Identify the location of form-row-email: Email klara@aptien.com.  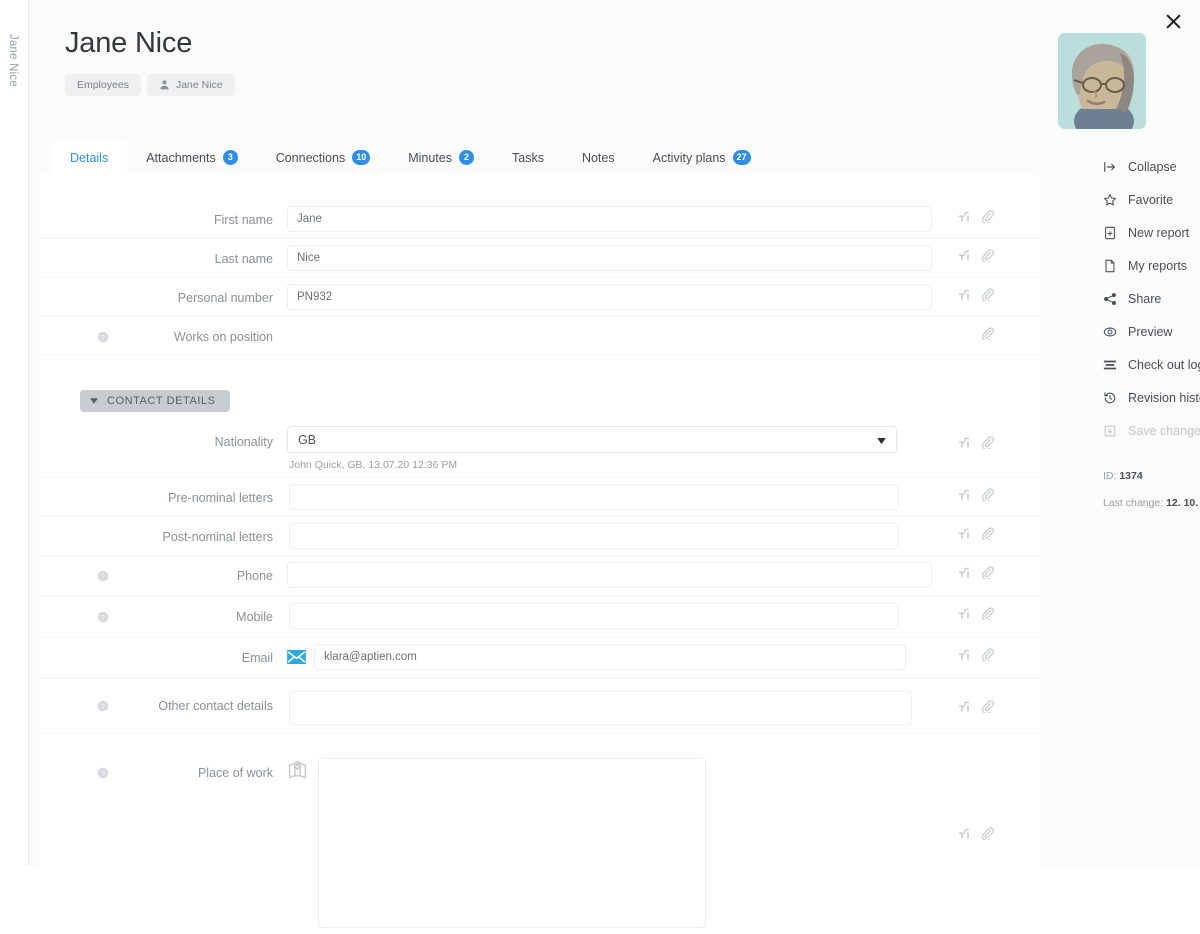
(539, 658).